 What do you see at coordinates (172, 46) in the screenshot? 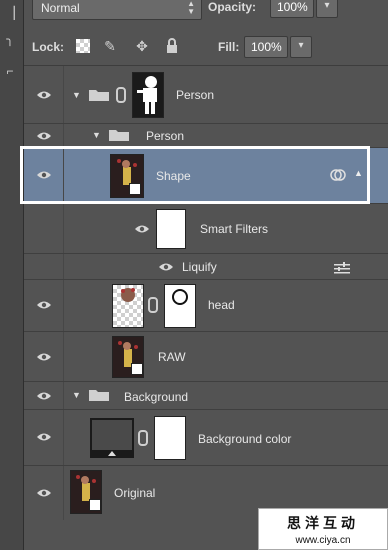
I see `lock-all-icon` at bounding box center [172, 46].